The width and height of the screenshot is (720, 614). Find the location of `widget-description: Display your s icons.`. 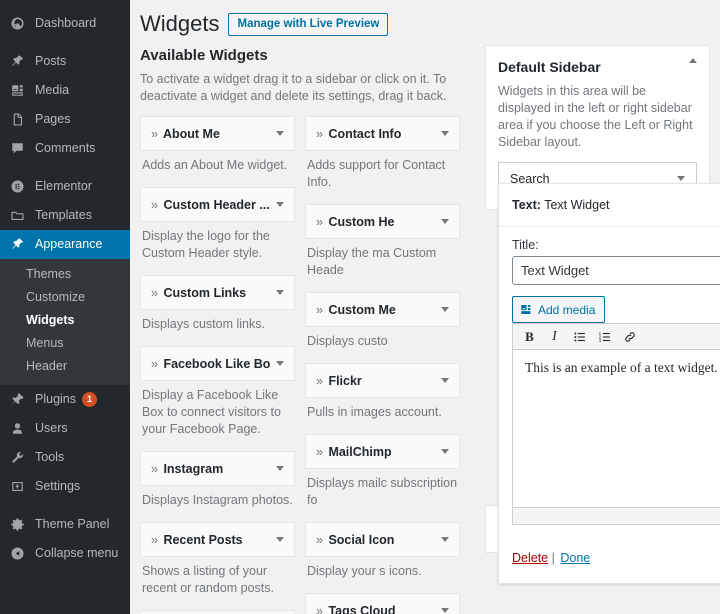

widget-description: Display your s icons. is located at coordinates (364, 571).